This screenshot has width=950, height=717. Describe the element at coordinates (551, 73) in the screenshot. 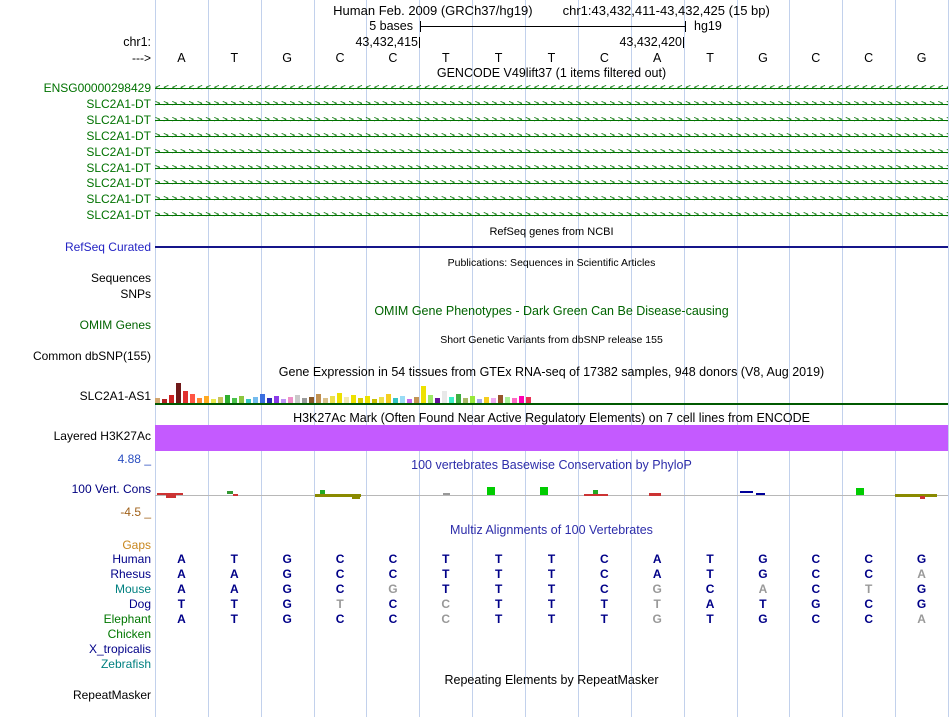

I see `gencode-track-title: GENCODE V49lift37 (1 items filtered out)` at that location.